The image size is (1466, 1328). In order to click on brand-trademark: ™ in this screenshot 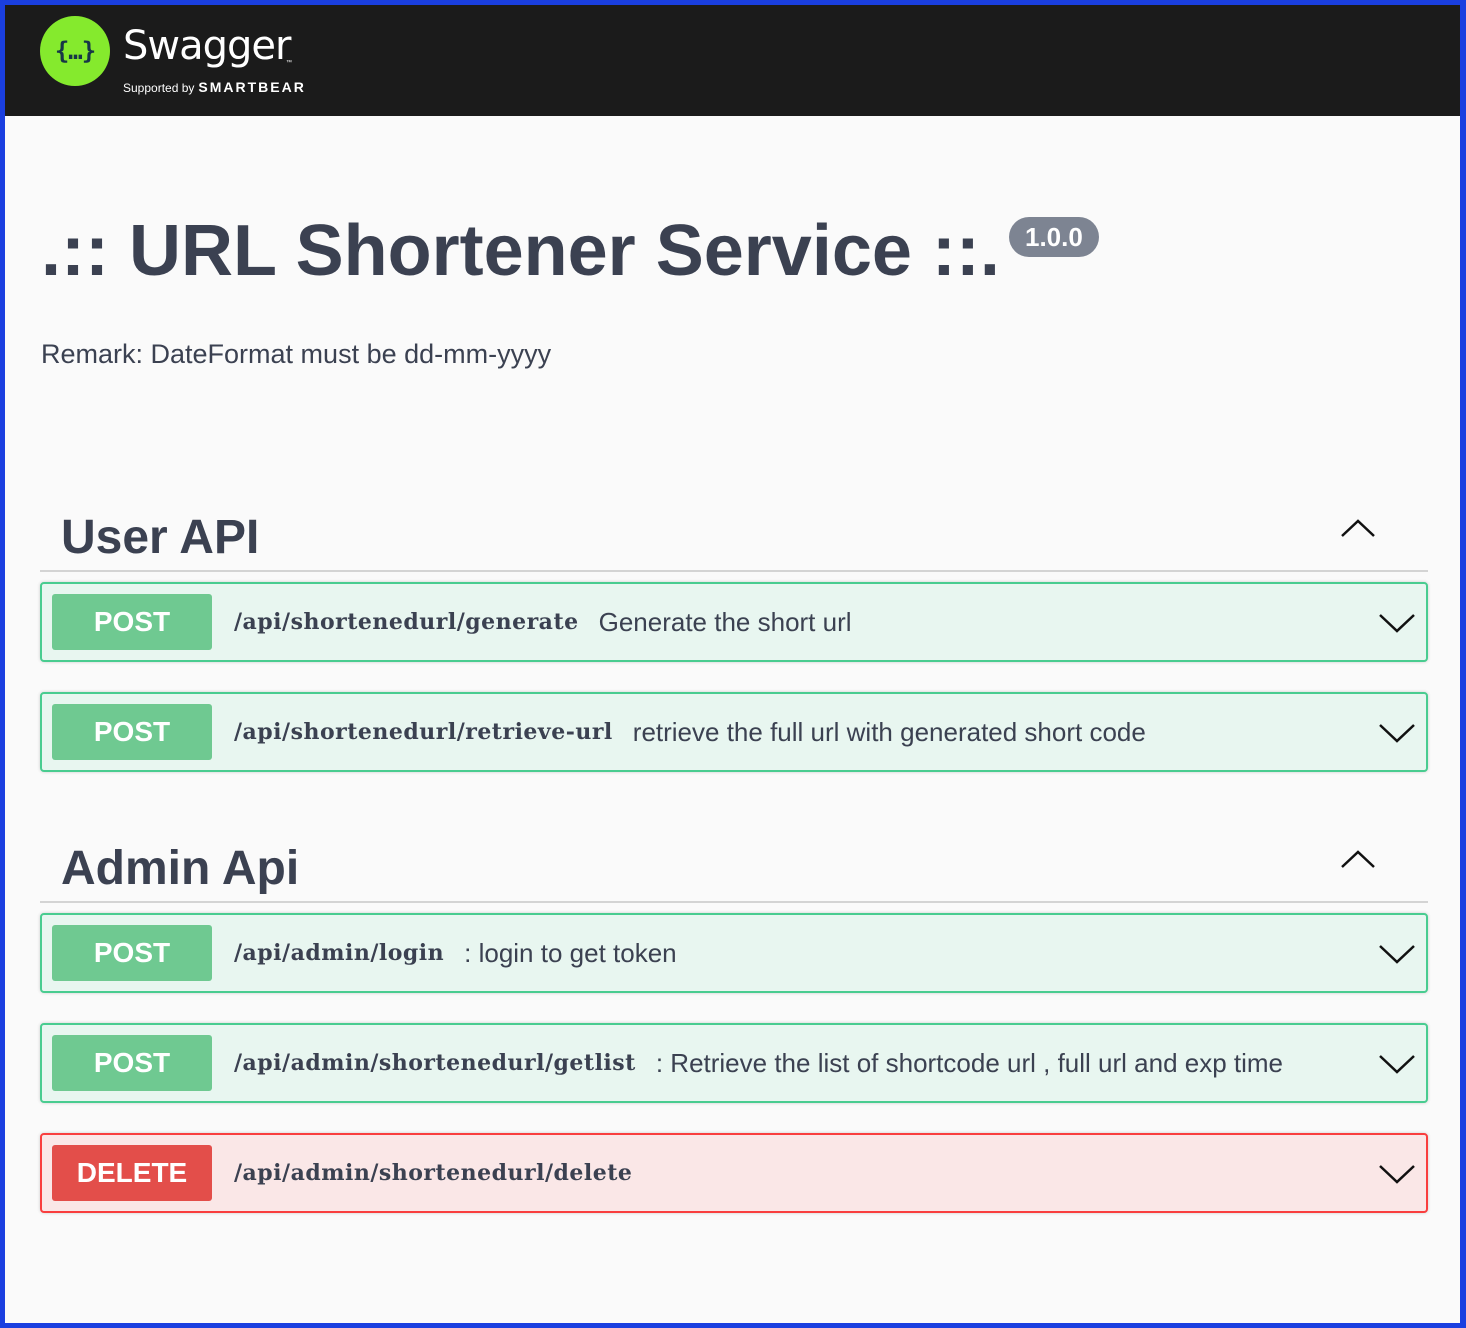, I will do `click(289, 63)`.